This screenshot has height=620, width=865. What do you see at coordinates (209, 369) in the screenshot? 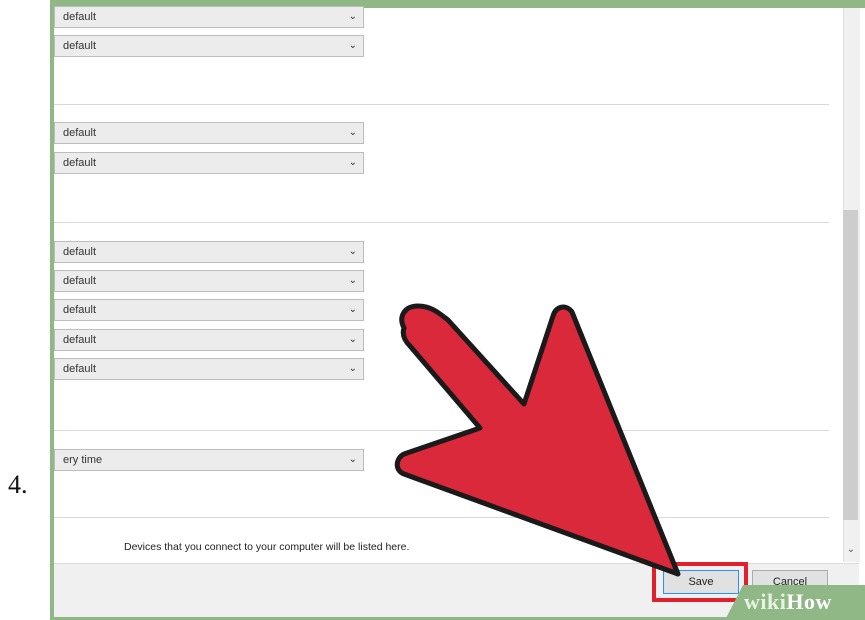
I see `dropdown-9: default ⌄` at bounding box center [209, 369].